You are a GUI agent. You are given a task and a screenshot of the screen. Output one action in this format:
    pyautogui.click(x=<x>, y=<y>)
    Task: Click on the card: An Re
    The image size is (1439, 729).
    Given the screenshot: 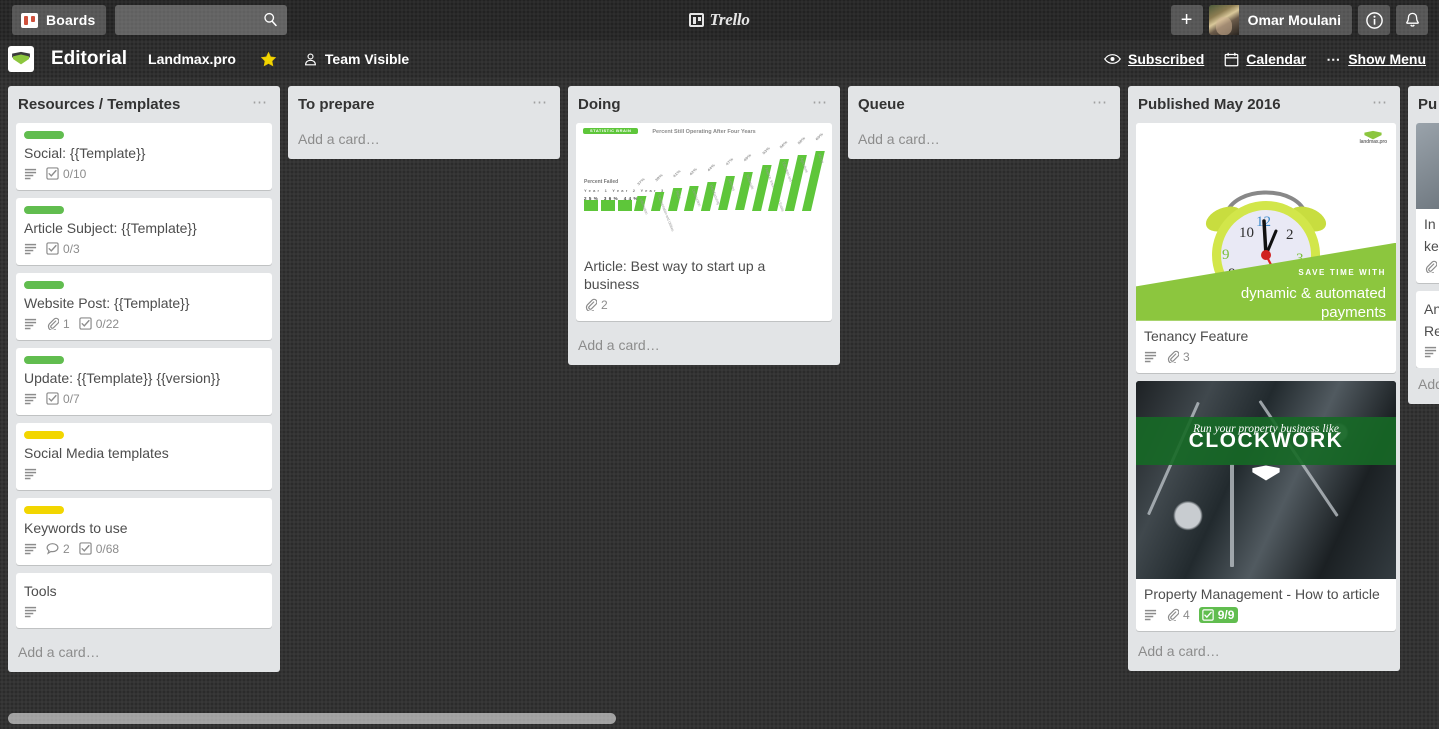 What is the action you would take?
    pyautogui.click(x=1427, y=329)
    